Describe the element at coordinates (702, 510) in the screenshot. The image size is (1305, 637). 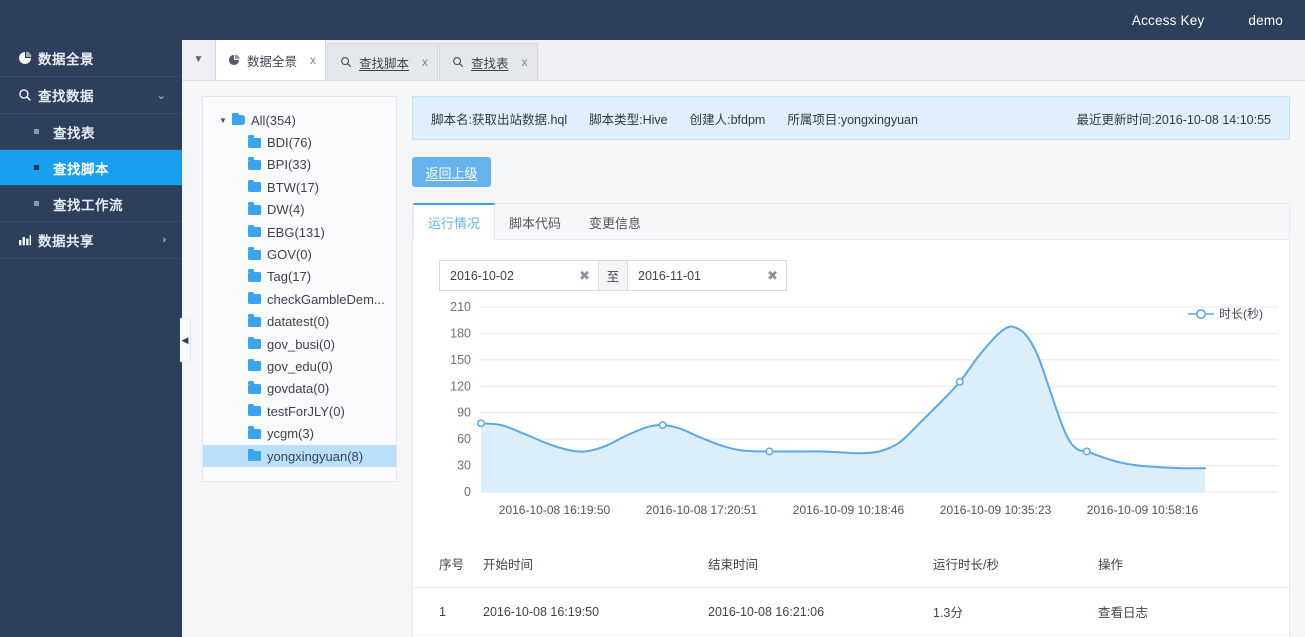
I see `x-axis-tick: 2016-10-08 17:20:51` at that location.